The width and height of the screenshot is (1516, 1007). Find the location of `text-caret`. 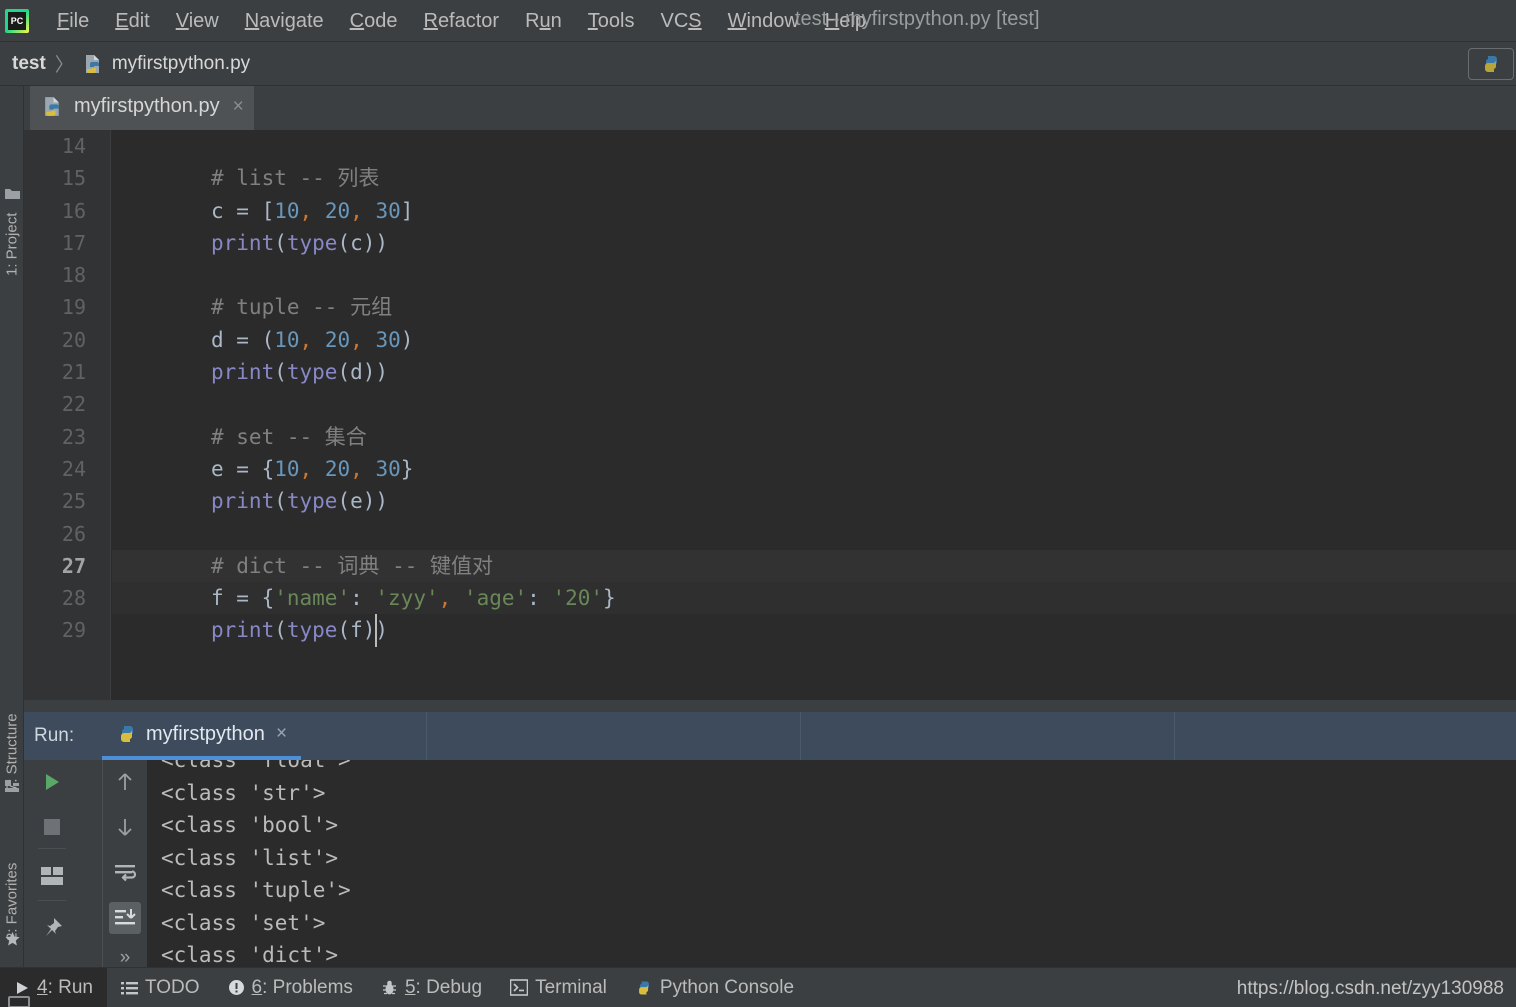

text-caret is located at coordinates (376, 630).